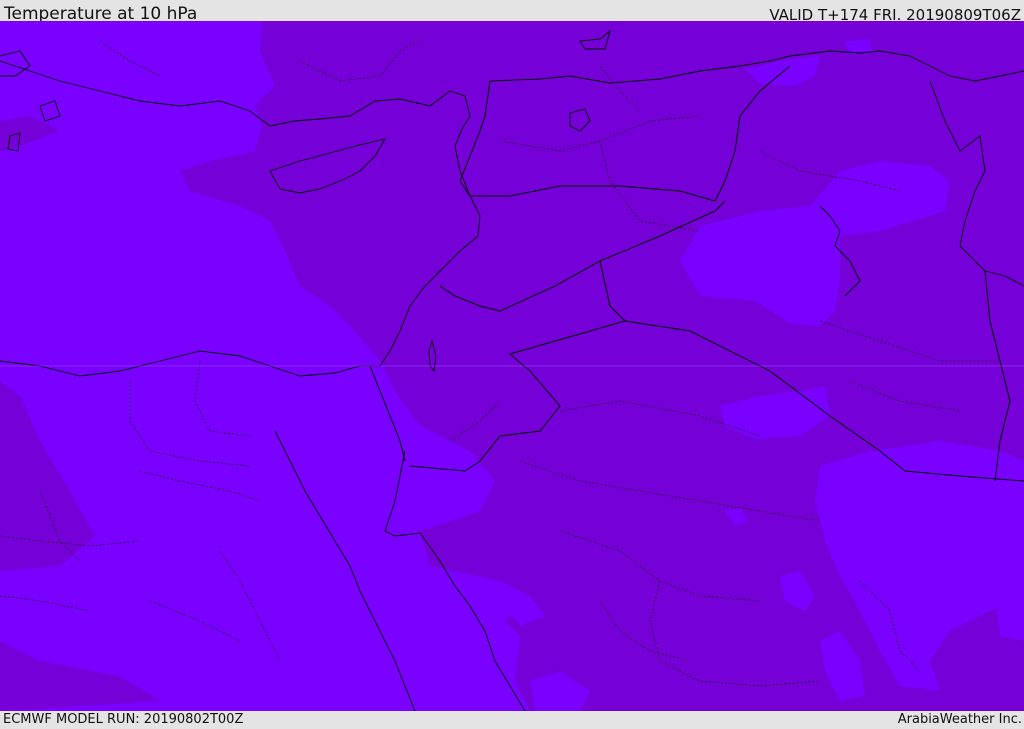  Describe the element at coordinates (123, 719) in the screenshot. I see `model-run-label: ECMWF MODEL RUN: 20190802T00Z` at that location.